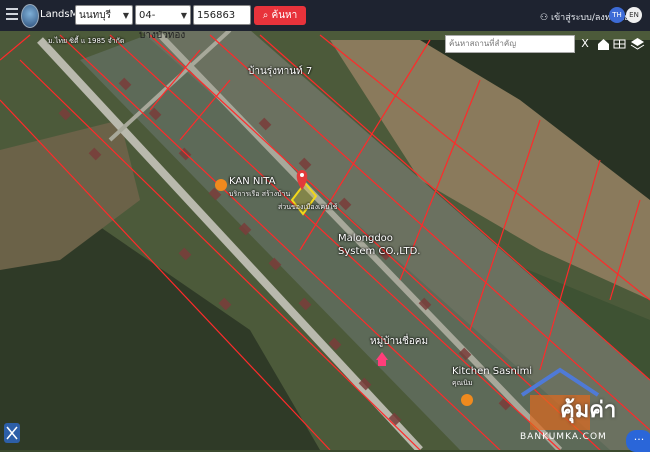 The image size is (650, 452). Describe the element at coordinates (280, 71) in the screenshot. I see `map-label-village: บ้านรุ่งทานท์ 7` at that location.